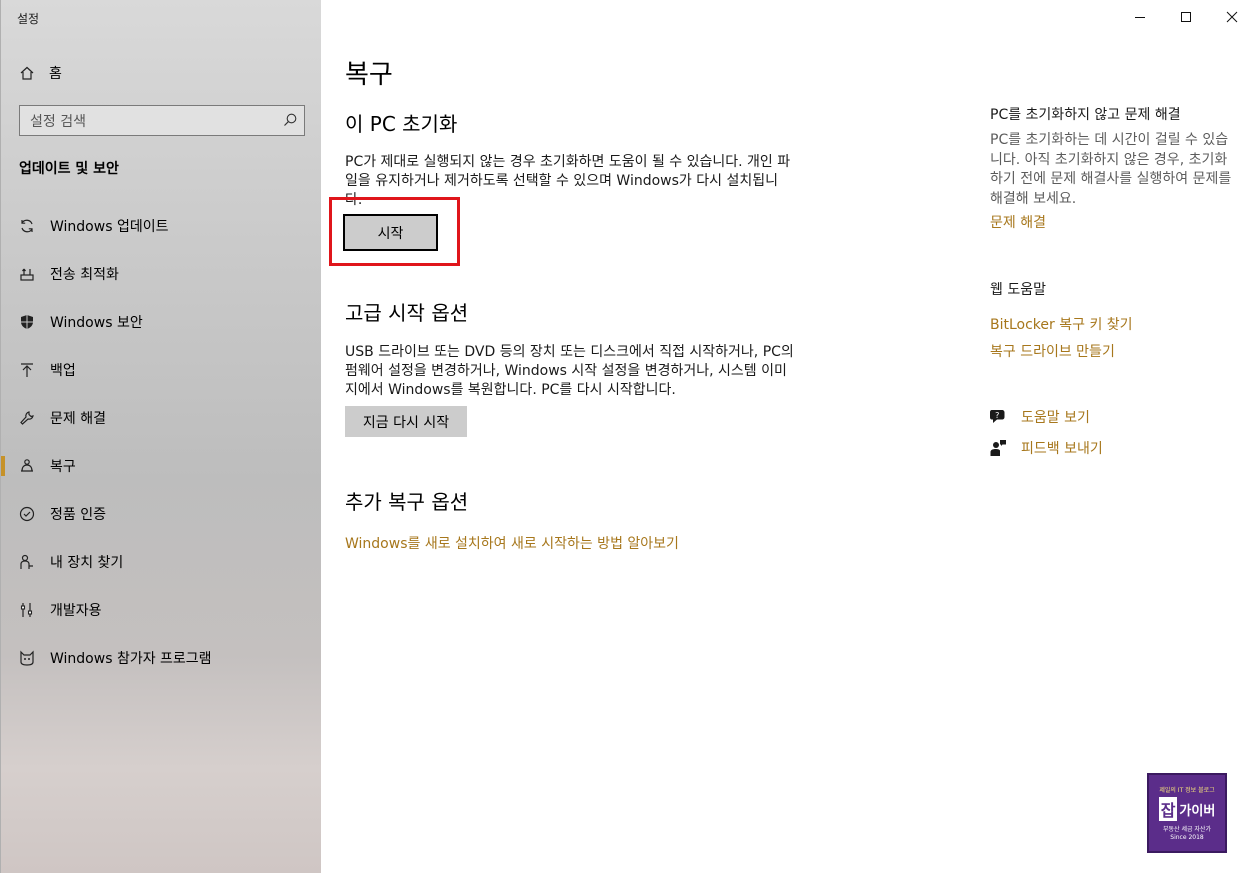 The width and height of the screenshot is (1255, 873). Describe the element at coordinates (69, 169) in the screenshot. I see `section-title: 업데이트 및 보안` at that location.